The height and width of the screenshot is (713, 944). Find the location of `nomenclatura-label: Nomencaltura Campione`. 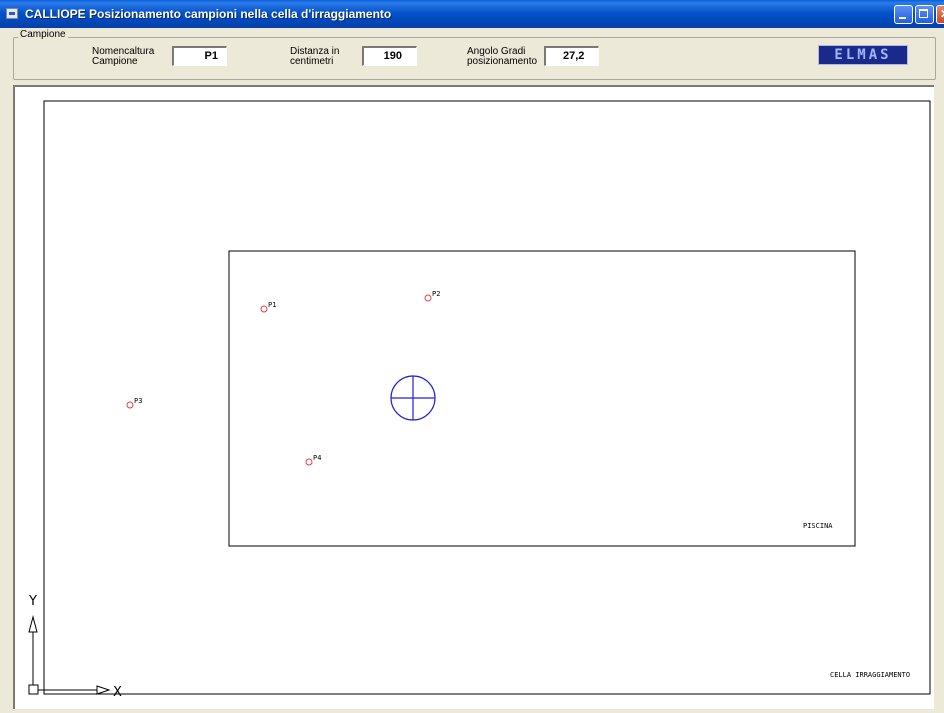

nomenclatura-label: Nomencaltura Campione is located at coordinates (123, 57).